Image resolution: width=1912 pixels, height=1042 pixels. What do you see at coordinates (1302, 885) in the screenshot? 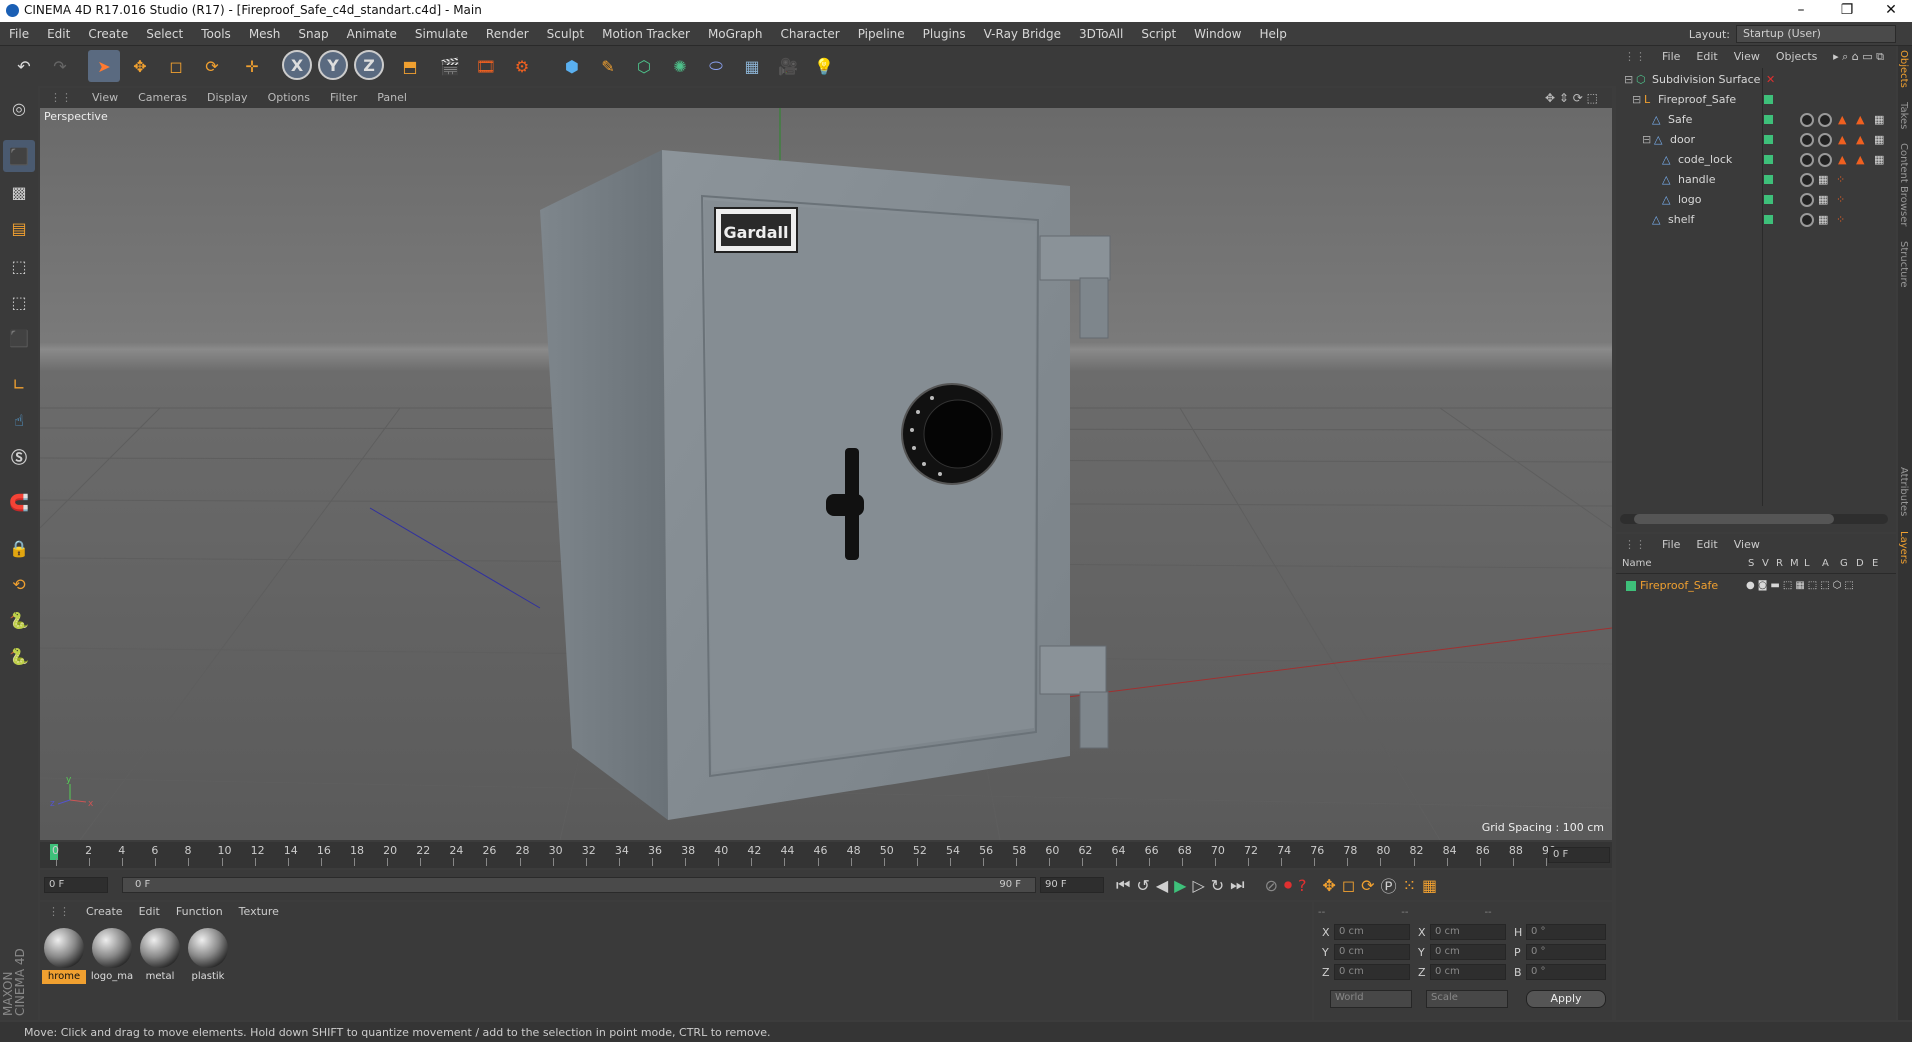
I see `keyframe-selection-icon: ?` at bounding box center [1302, 885].